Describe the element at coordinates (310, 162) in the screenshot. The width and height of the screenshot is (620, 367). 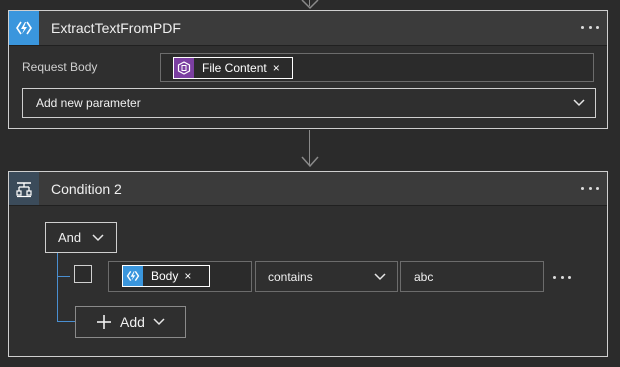
I see `middle-connector-arrow` at that location.